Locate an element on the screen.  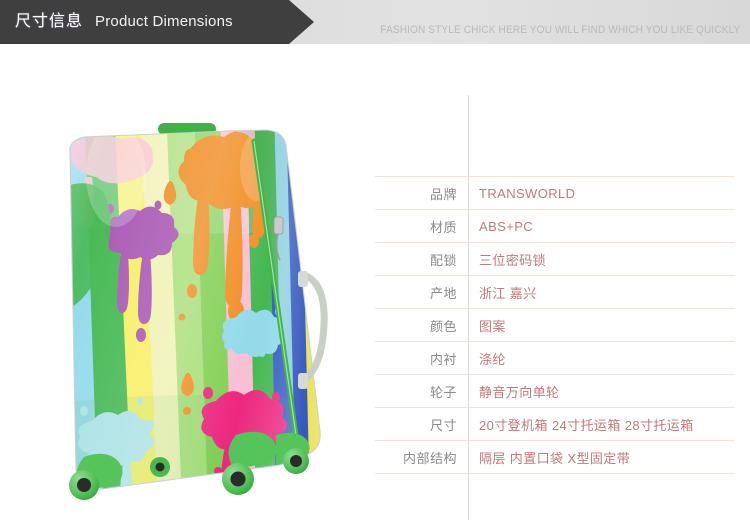
spec-label: 产地 is located at coordinates (443, 293).